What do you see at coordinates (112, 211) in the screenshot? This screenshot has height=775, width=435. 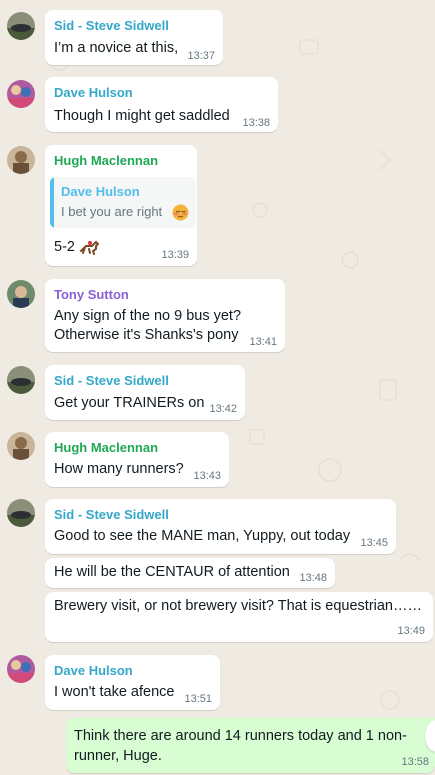 I see `quoted-text: I bet you are right` at bounding box center [112, 211].